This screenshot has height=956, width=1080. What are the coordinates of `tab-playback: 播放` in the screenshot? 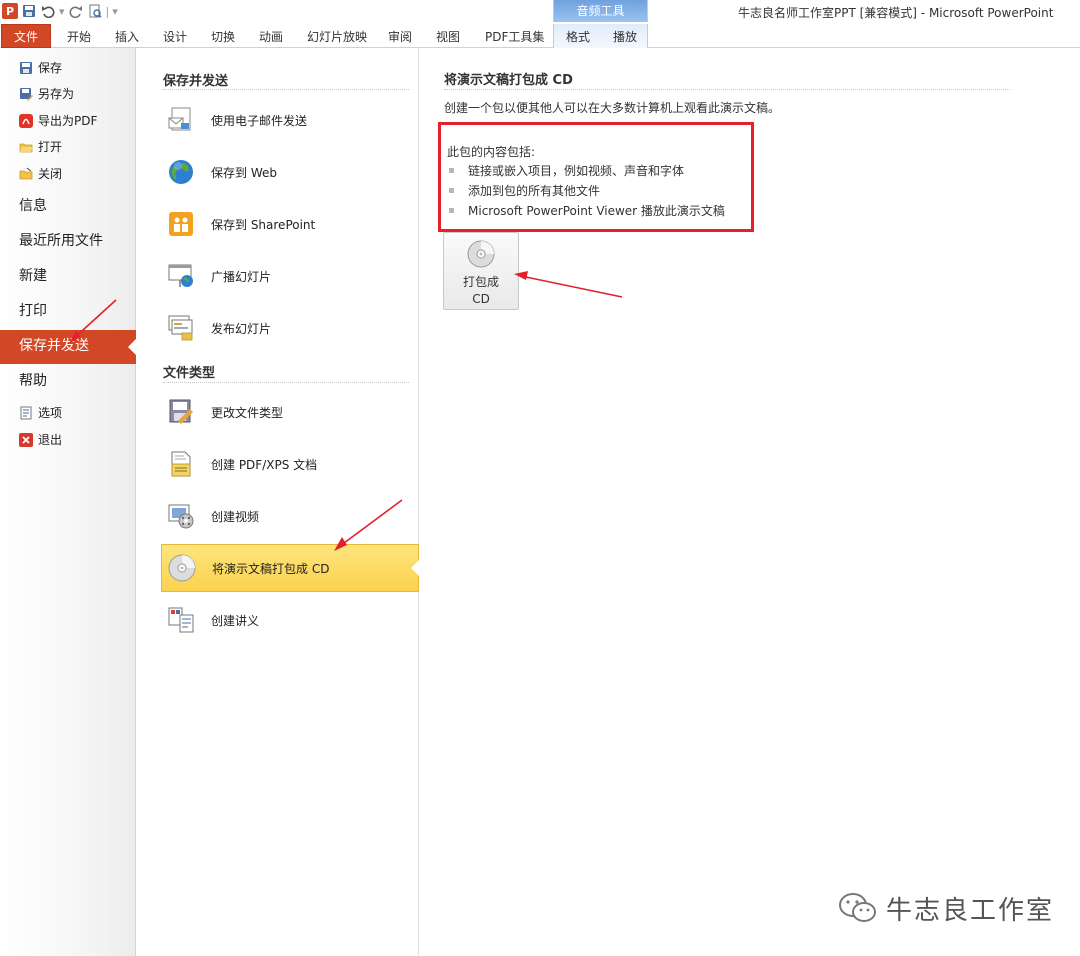 It's located at (625, 37).